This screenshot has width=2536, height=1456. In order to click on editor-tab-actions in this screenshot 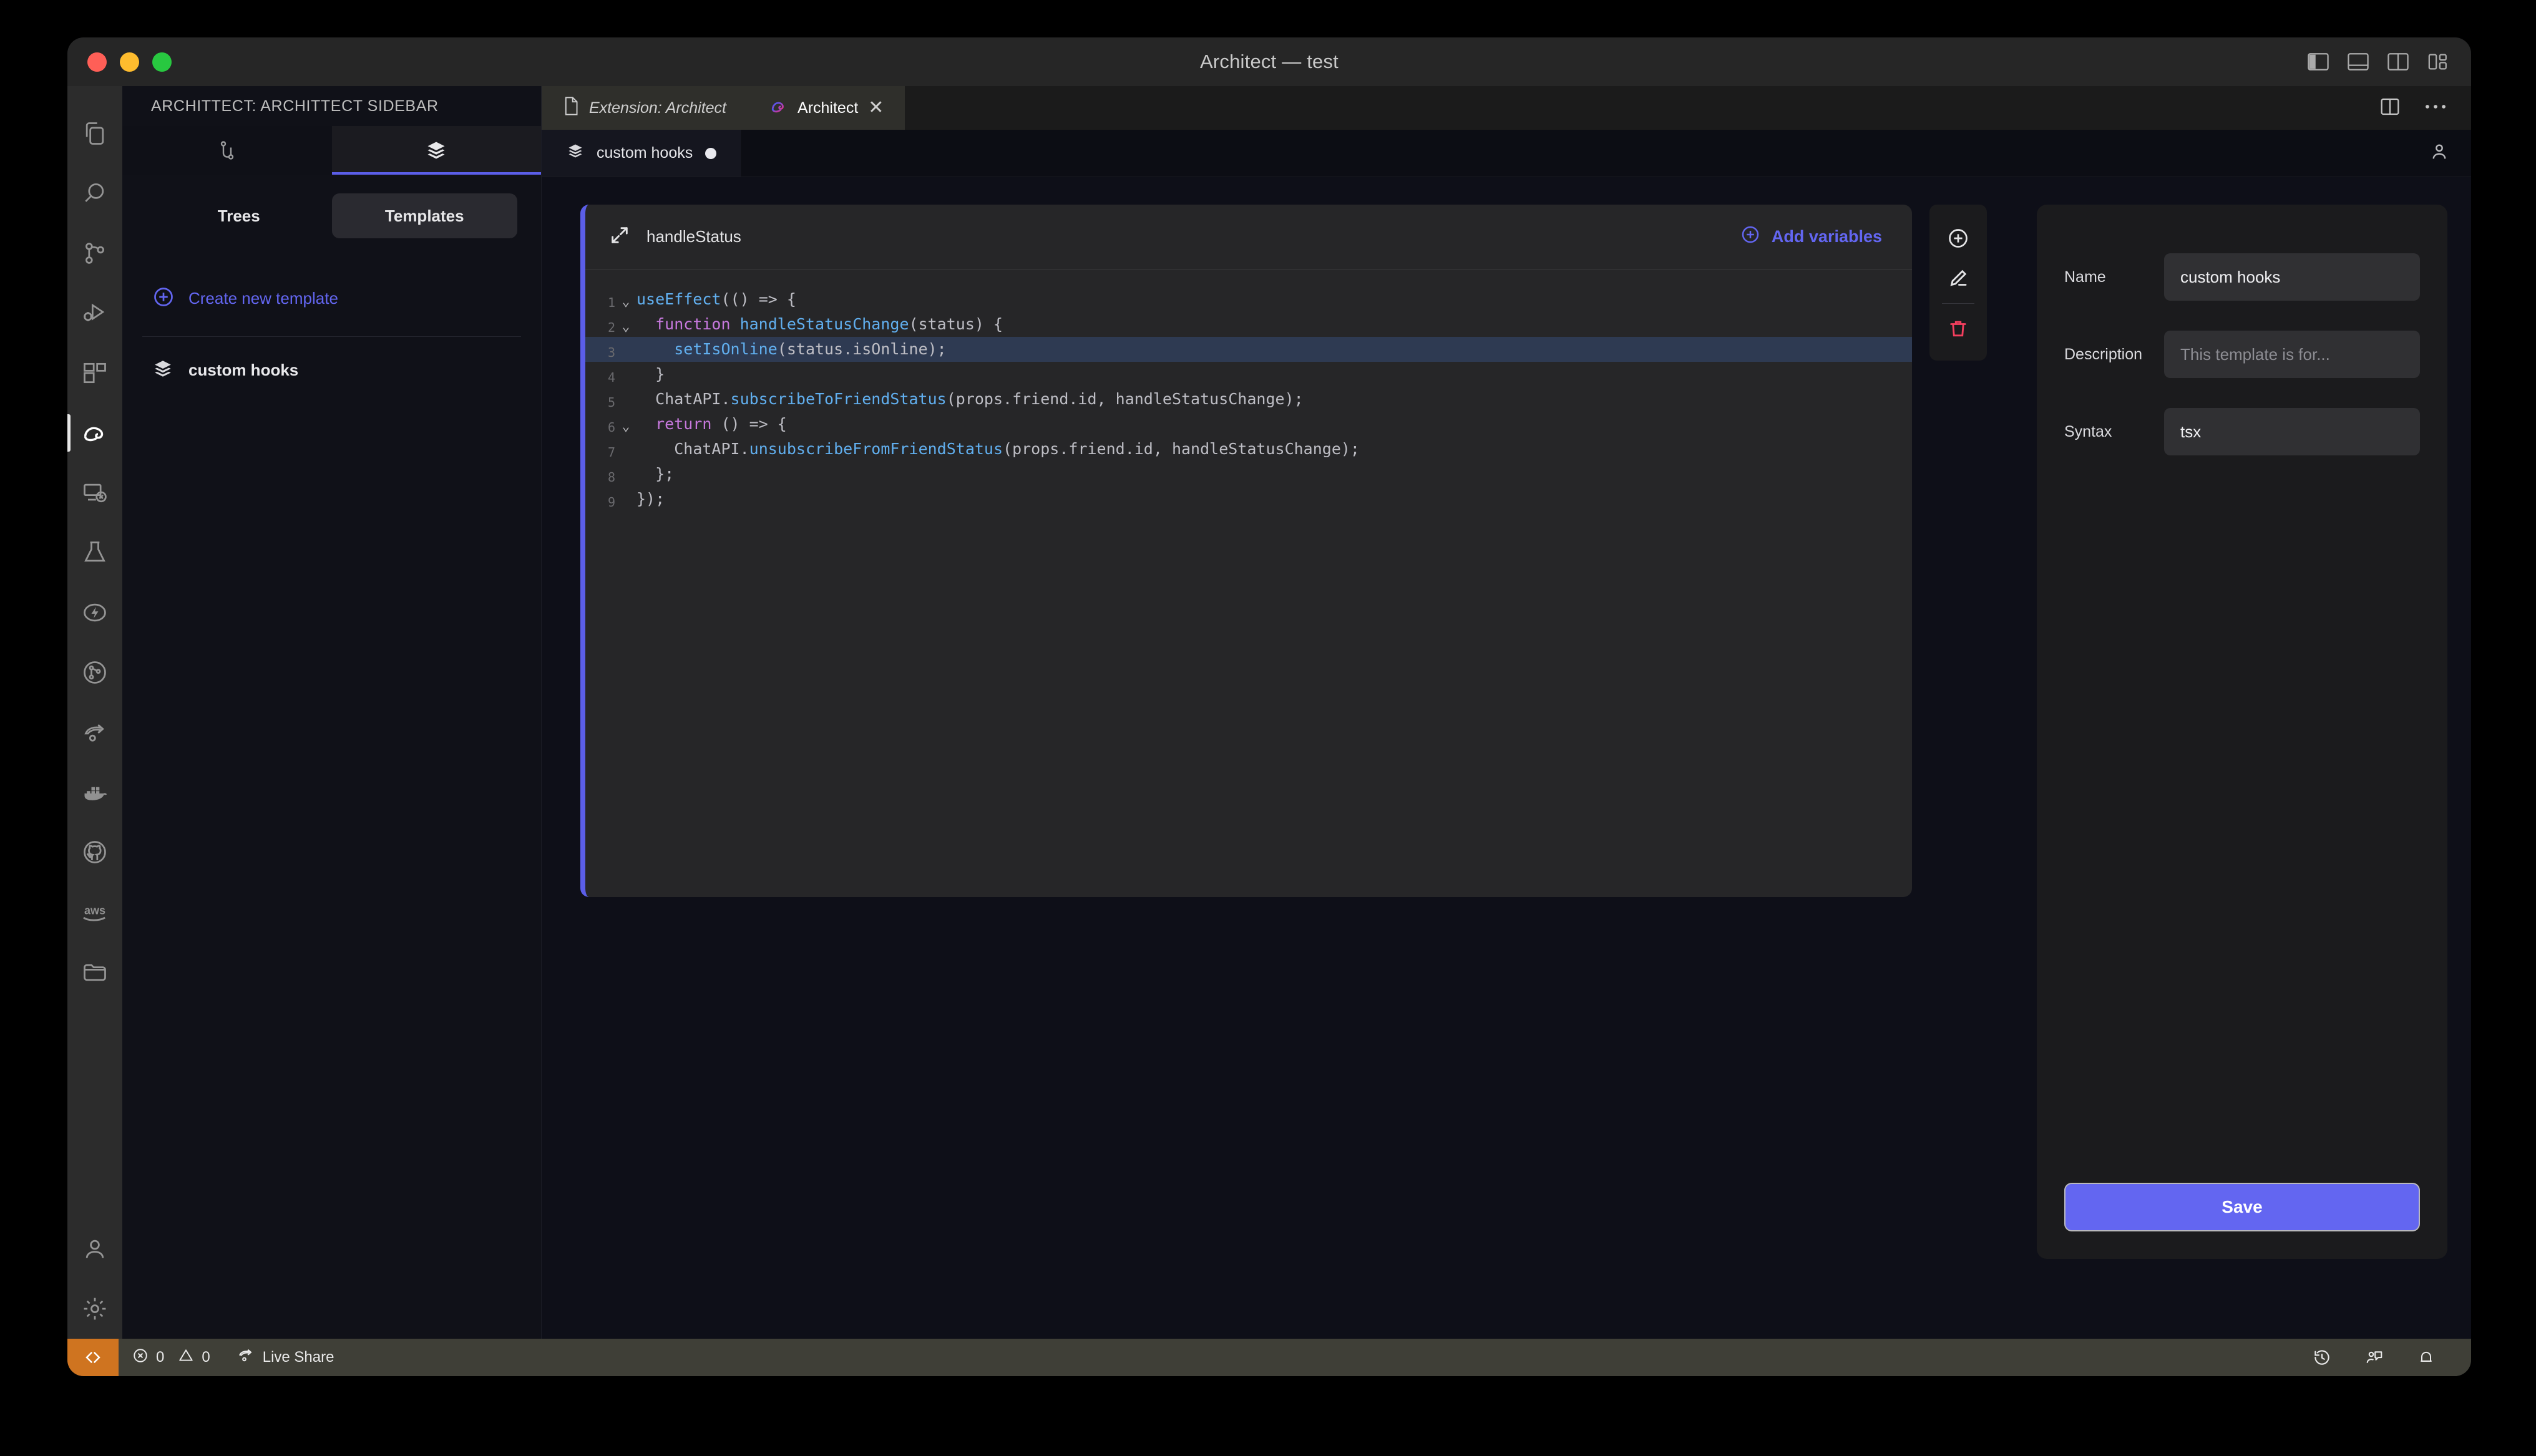, I will do `click(2425, 108)`.